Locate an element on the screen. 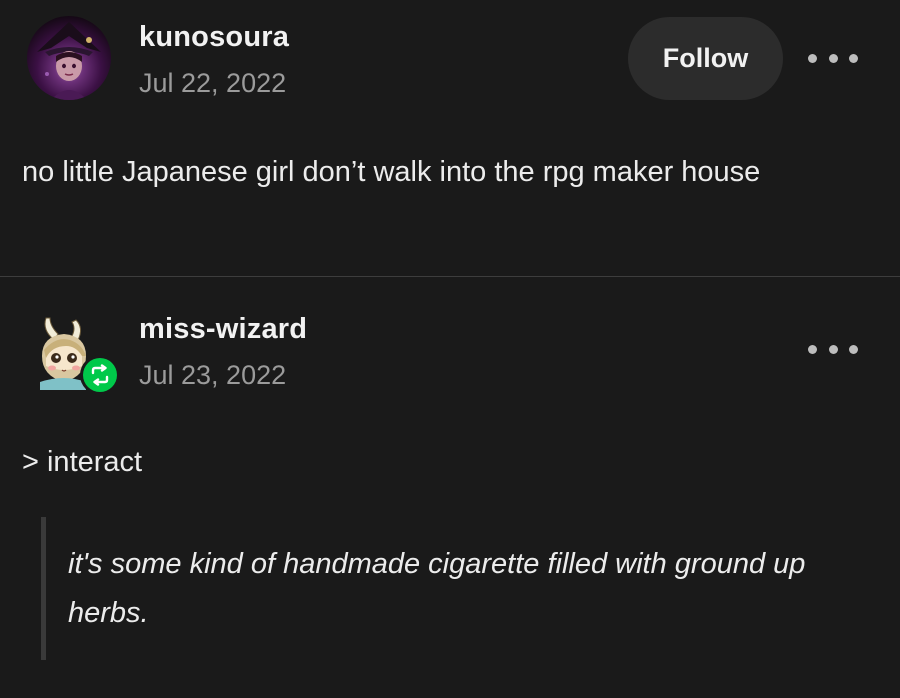 The image size is (900, 698). username: kunosoura is located at coordinates (214, 37).